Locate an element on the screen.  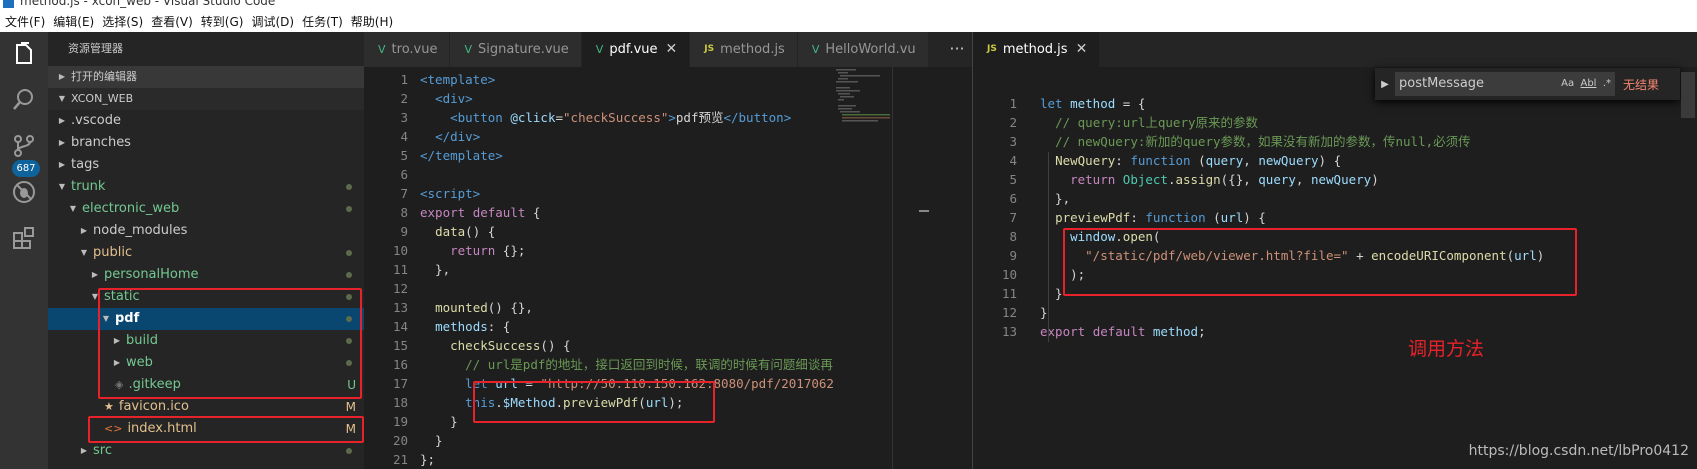
menu-item-1: 编辑(E) is located at coordinates (73, 21).